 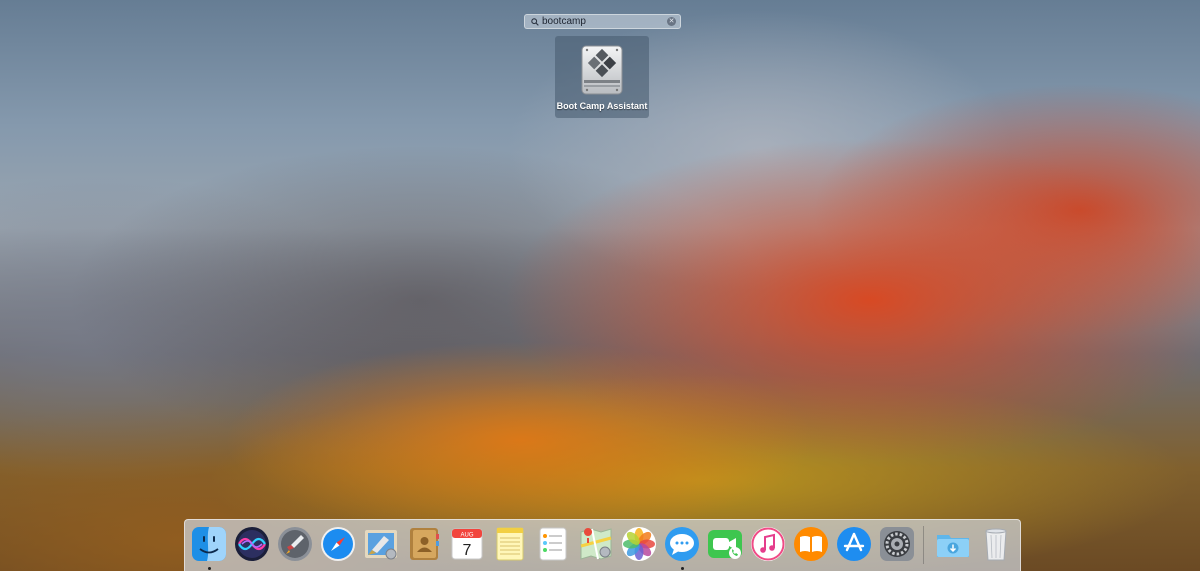 What do you see at coordinates (209, 544) in the screenshot?
I see `finder-icon` at bounding box center [209, 544].